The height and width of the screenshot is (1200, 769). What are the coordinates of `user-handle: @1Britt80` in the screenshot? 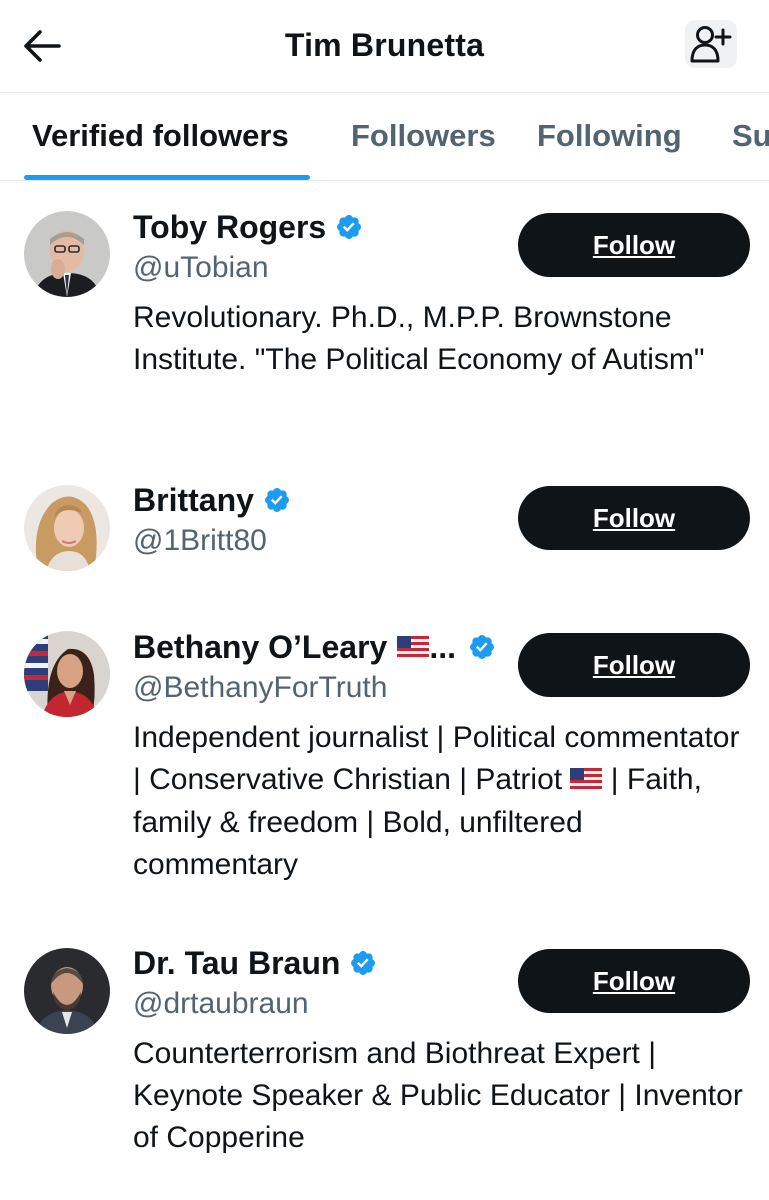 It's located at (200, 540).